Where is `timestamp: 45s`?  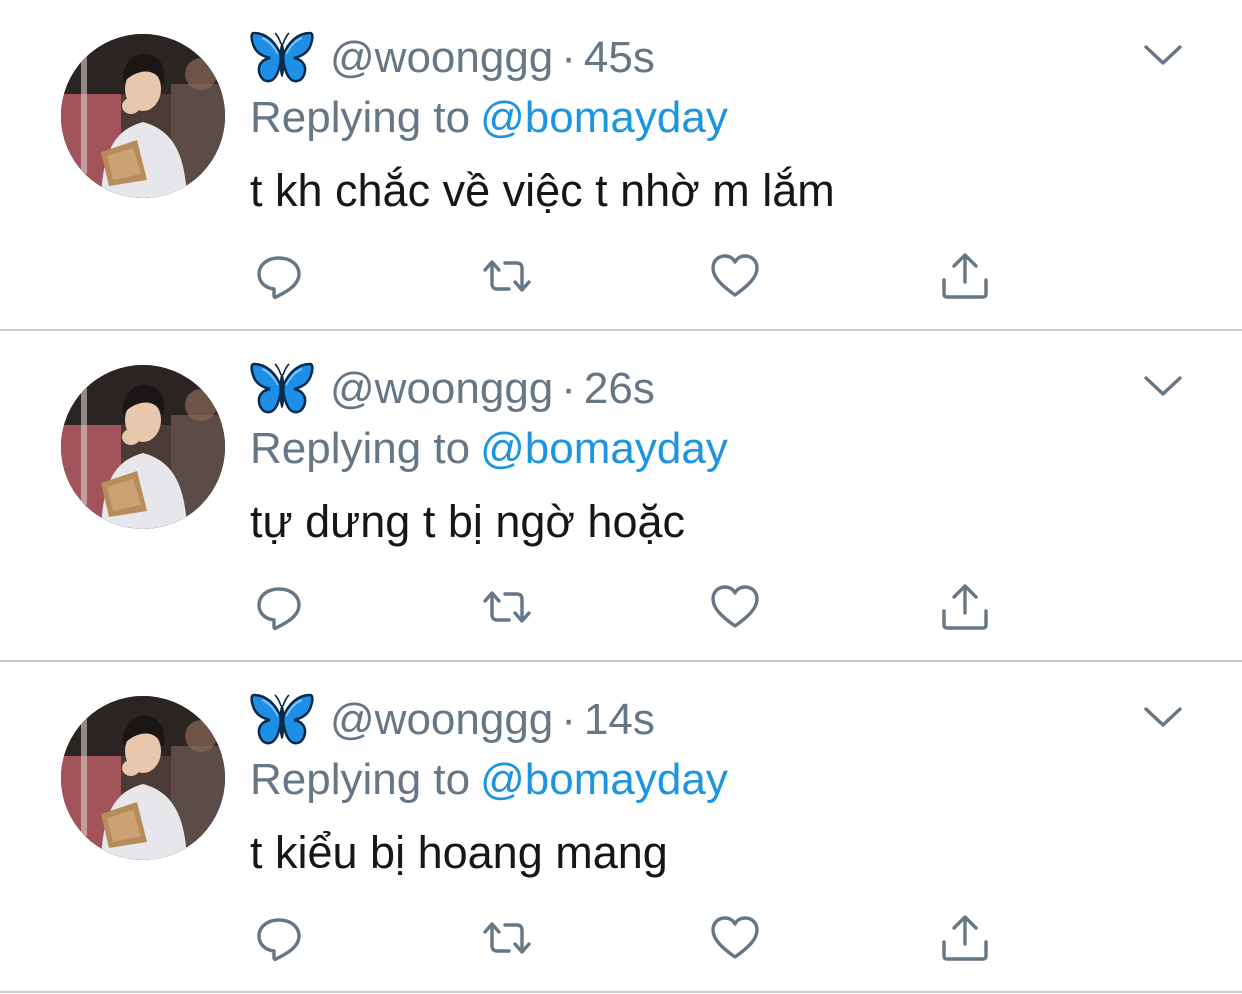
timestamp: 45s is located at coordinates (619, 58).